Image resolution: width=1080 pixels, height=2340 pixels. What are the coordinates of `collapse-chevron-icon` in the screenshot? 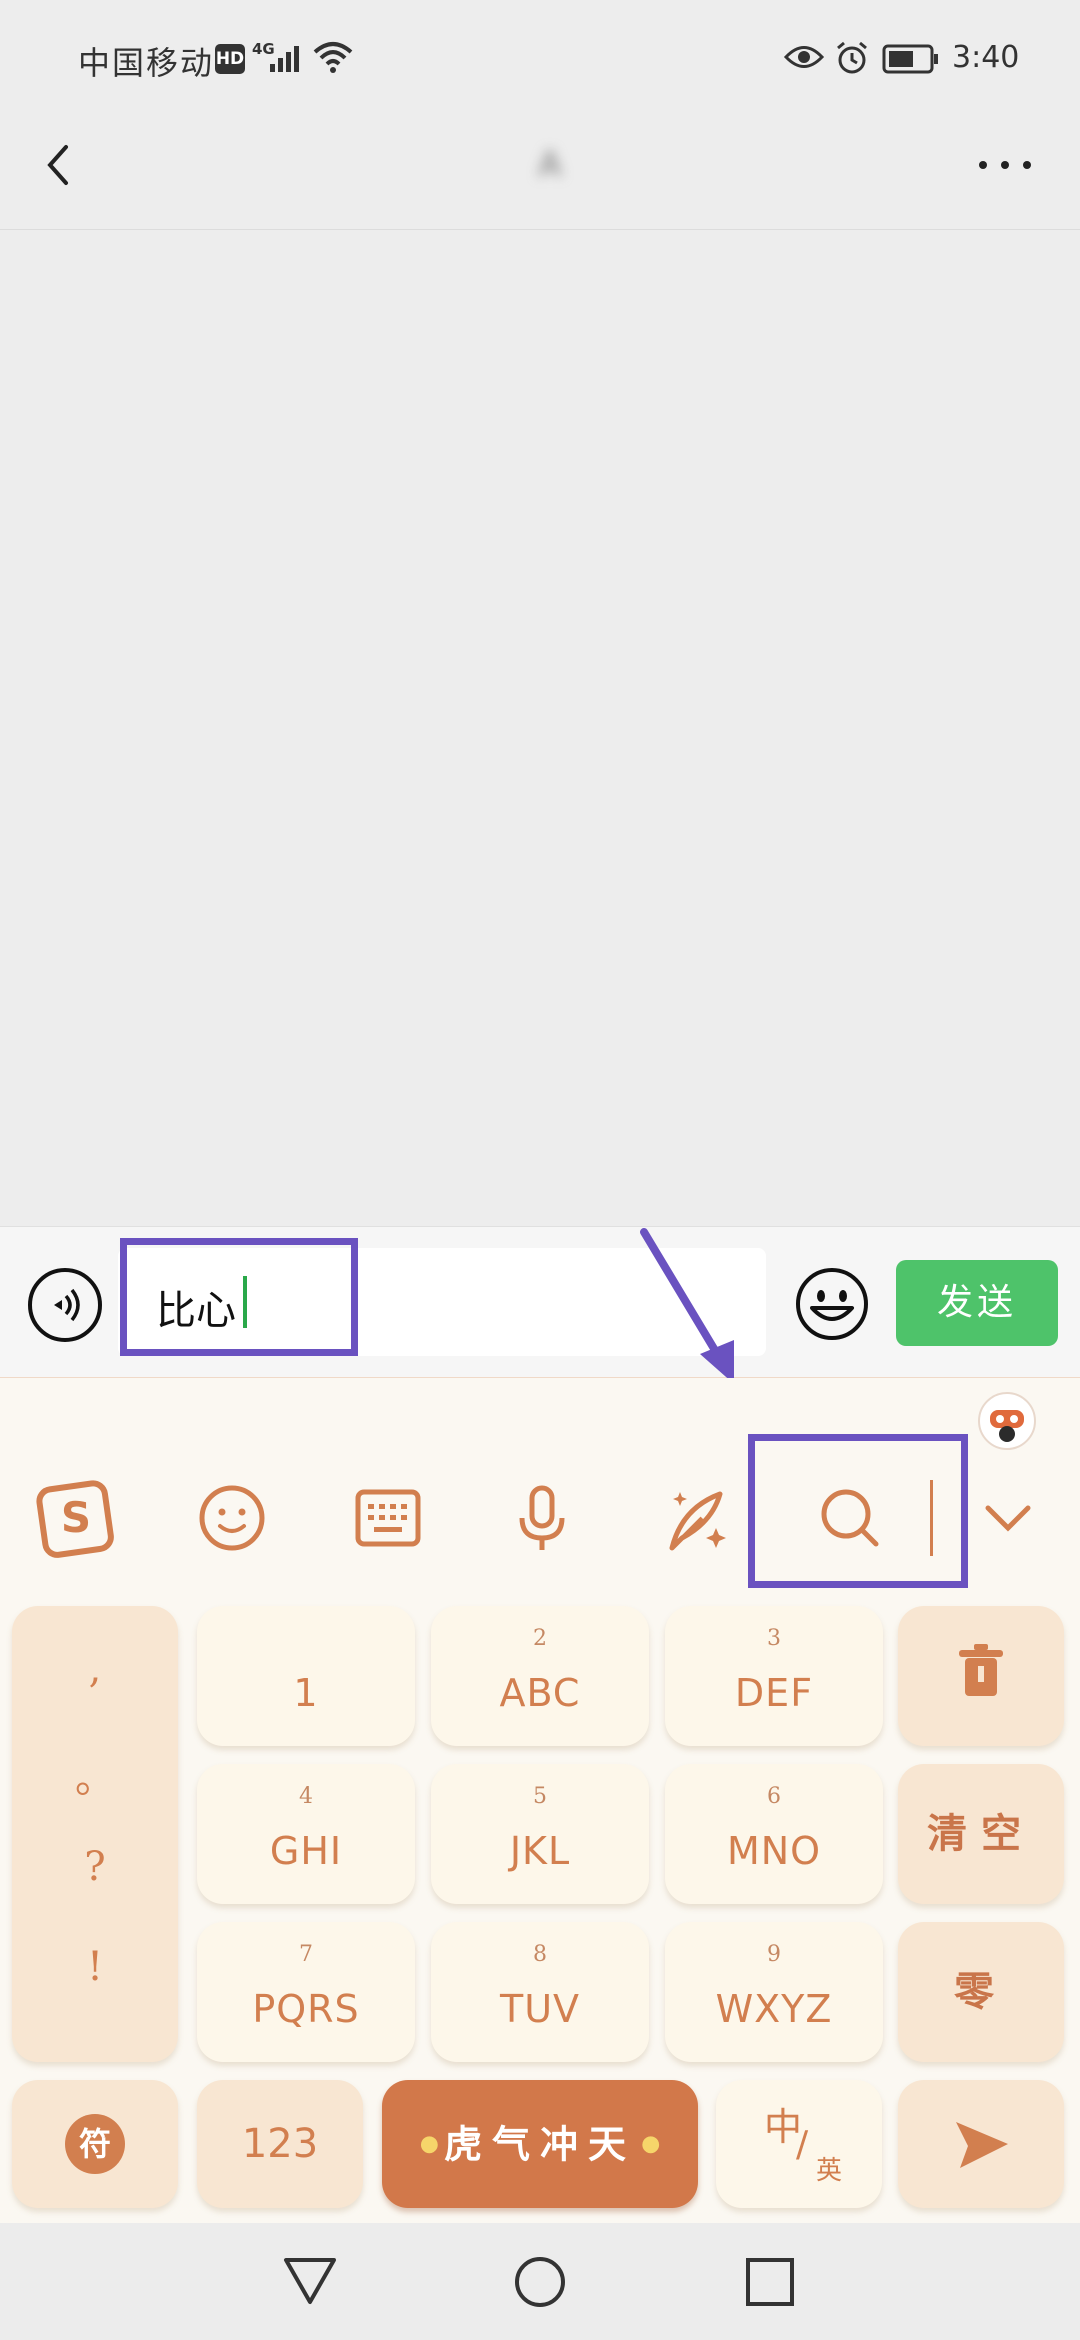 It's located at (1008, 1518).